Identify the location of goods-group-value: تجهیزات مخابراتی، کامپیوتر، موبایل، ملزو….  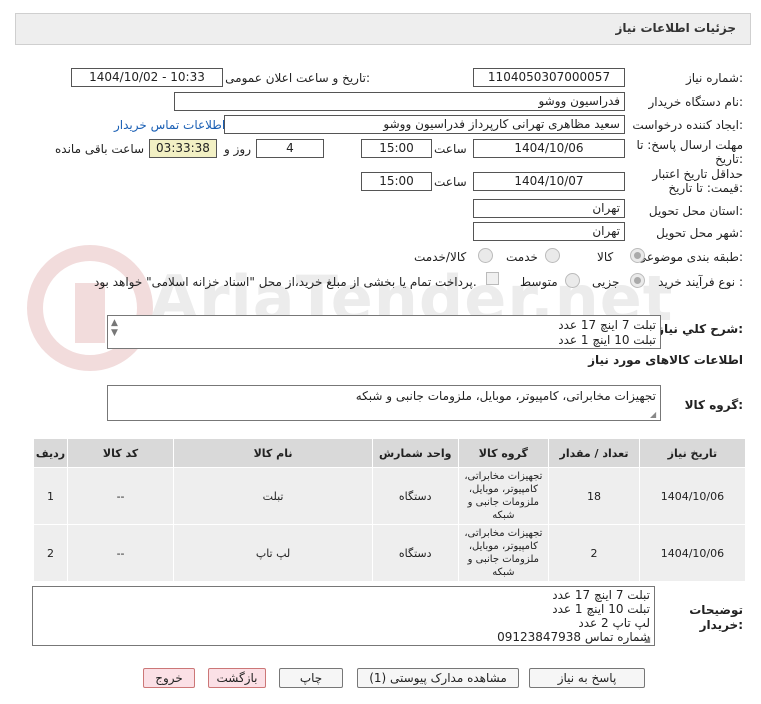
(505, 396).